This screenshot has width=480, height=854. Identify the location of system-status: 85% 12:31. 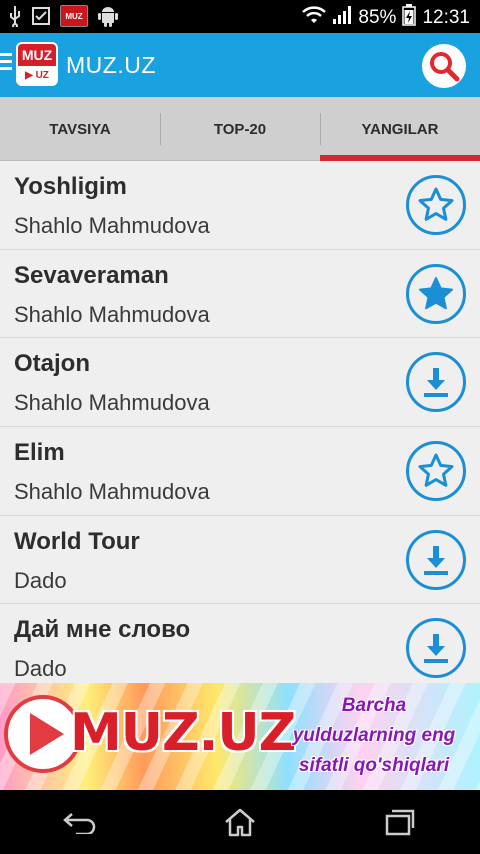
(386, 18).